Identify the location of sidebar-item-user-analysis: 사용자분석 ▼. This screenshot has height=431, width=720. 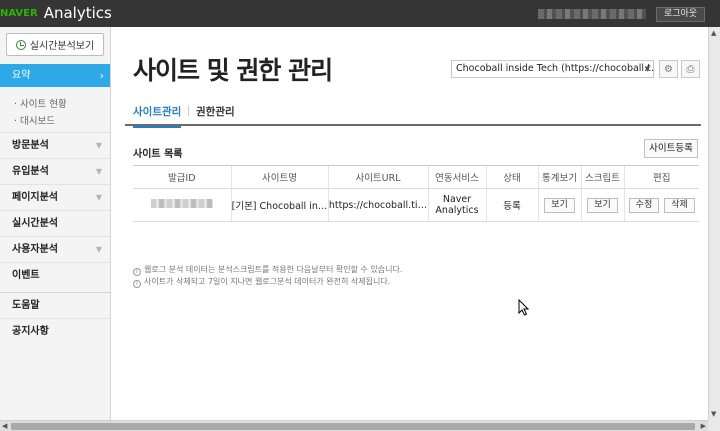
(55, 249).